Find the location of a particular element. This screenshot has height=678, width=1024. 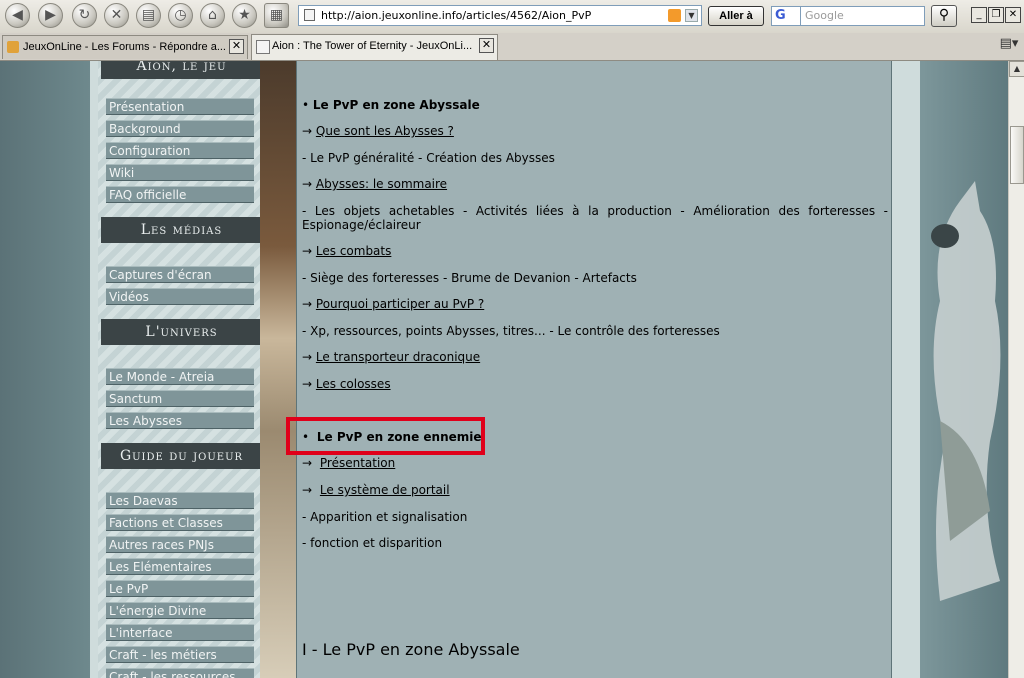

sidebar-item-configuration: Configuration is located at coordinates (180, 150).